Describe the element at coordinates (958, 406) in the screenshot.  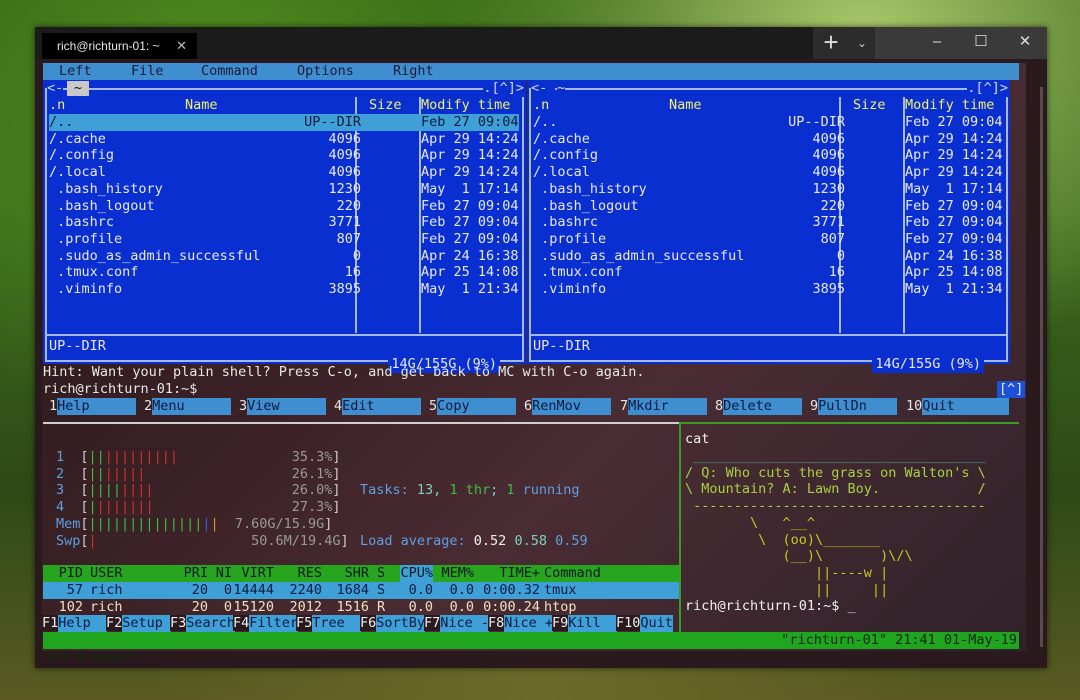
I see `fkey-quit: 10Quit` at that location.